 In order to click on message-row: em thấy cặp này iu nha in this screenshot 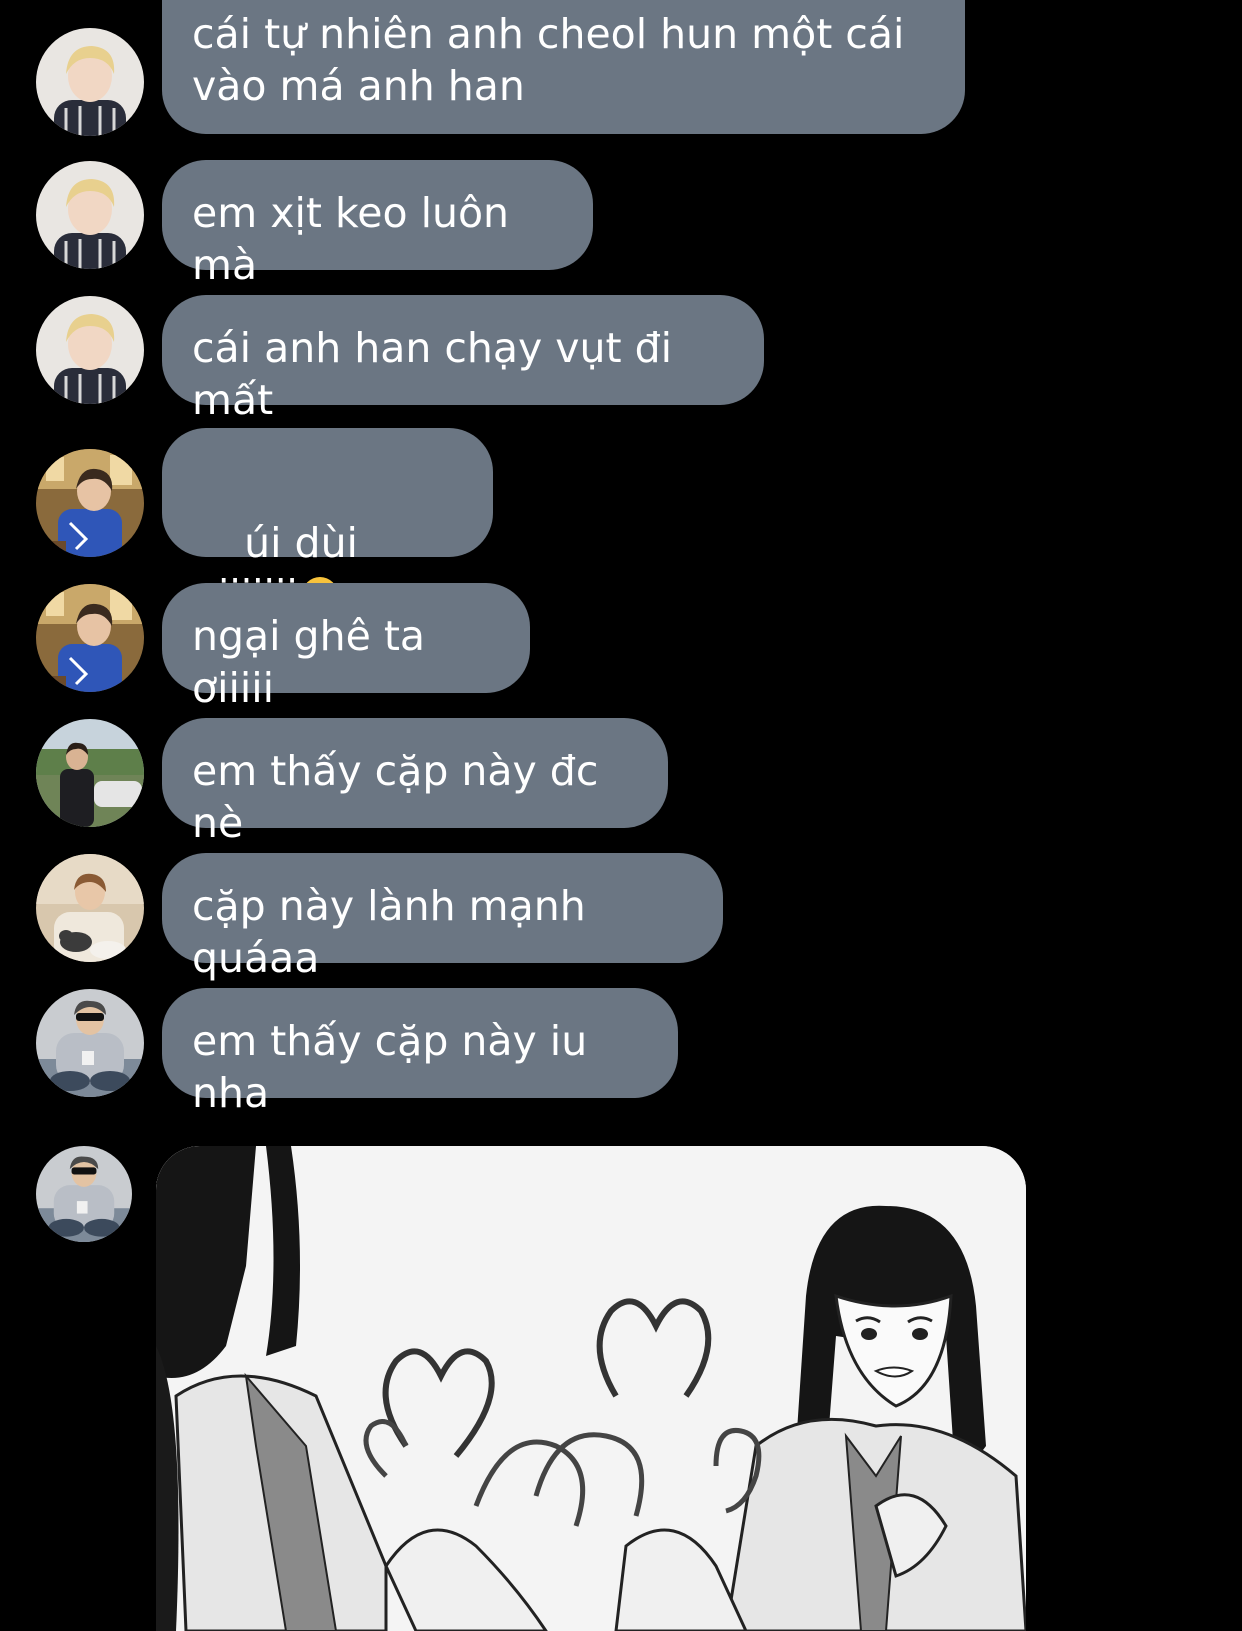, I will do `click(621, 1051)`.